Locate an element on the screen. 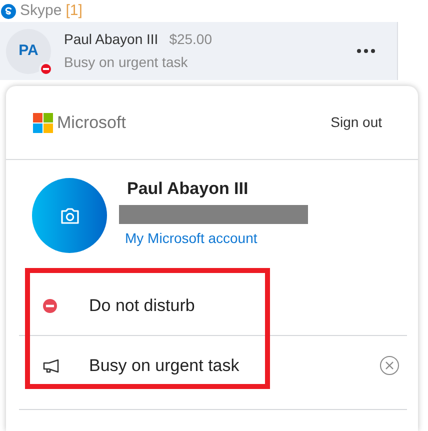  do-not-disturb-icon is located at coordinates (50, 306).